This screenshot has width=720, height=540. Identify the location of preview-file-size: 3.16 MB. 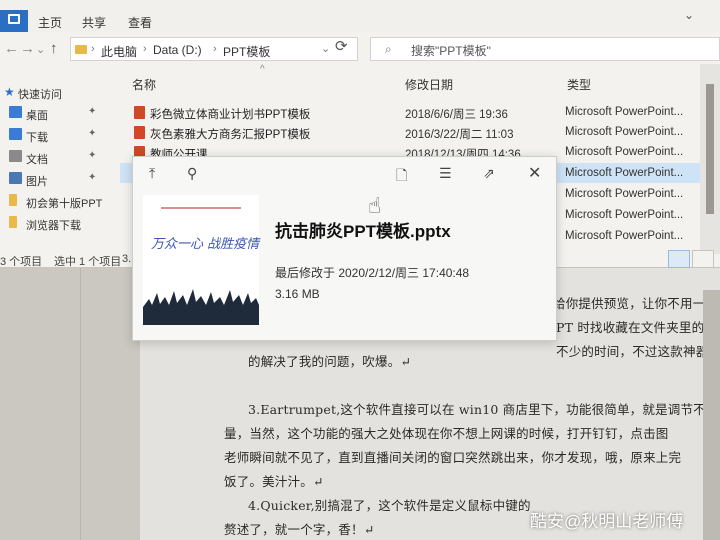
(297, 294).